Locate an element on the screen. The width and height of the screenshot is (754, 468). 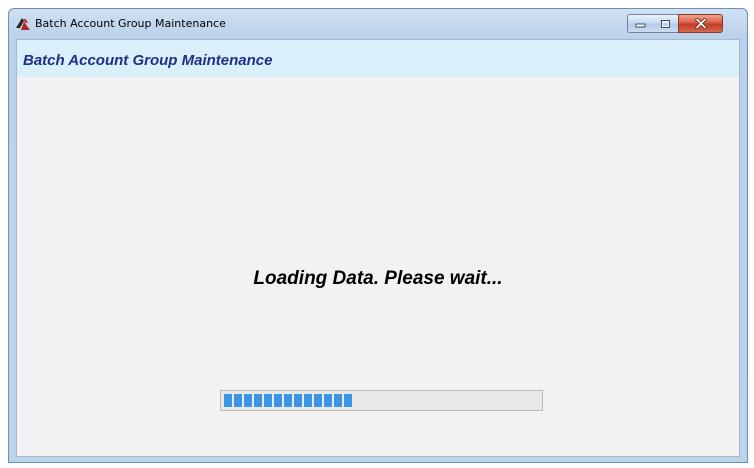
progress-bar is located at coordinates (381, 400).